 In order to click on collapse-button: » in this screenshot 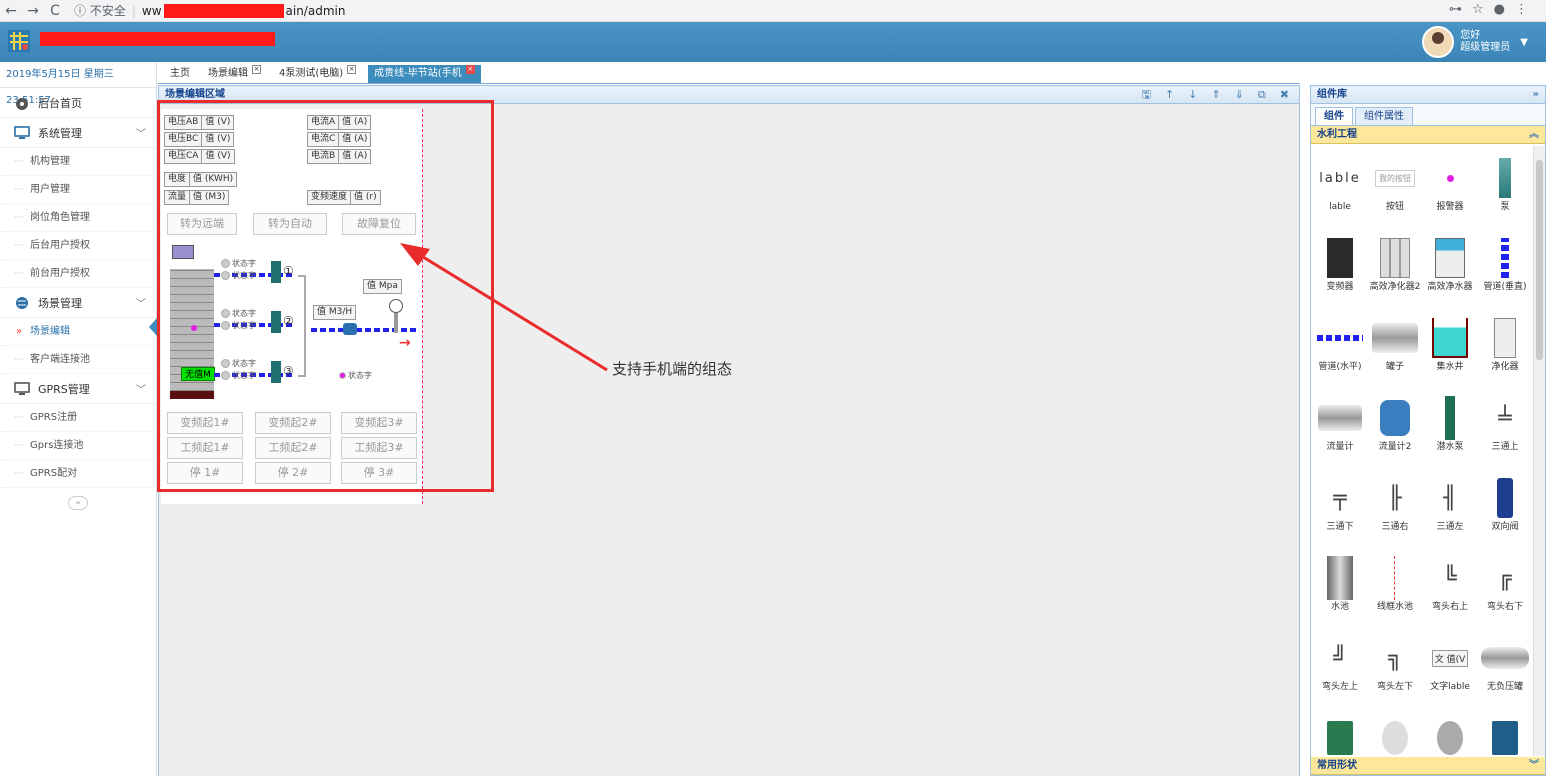, I will do `click(78, 503)`.